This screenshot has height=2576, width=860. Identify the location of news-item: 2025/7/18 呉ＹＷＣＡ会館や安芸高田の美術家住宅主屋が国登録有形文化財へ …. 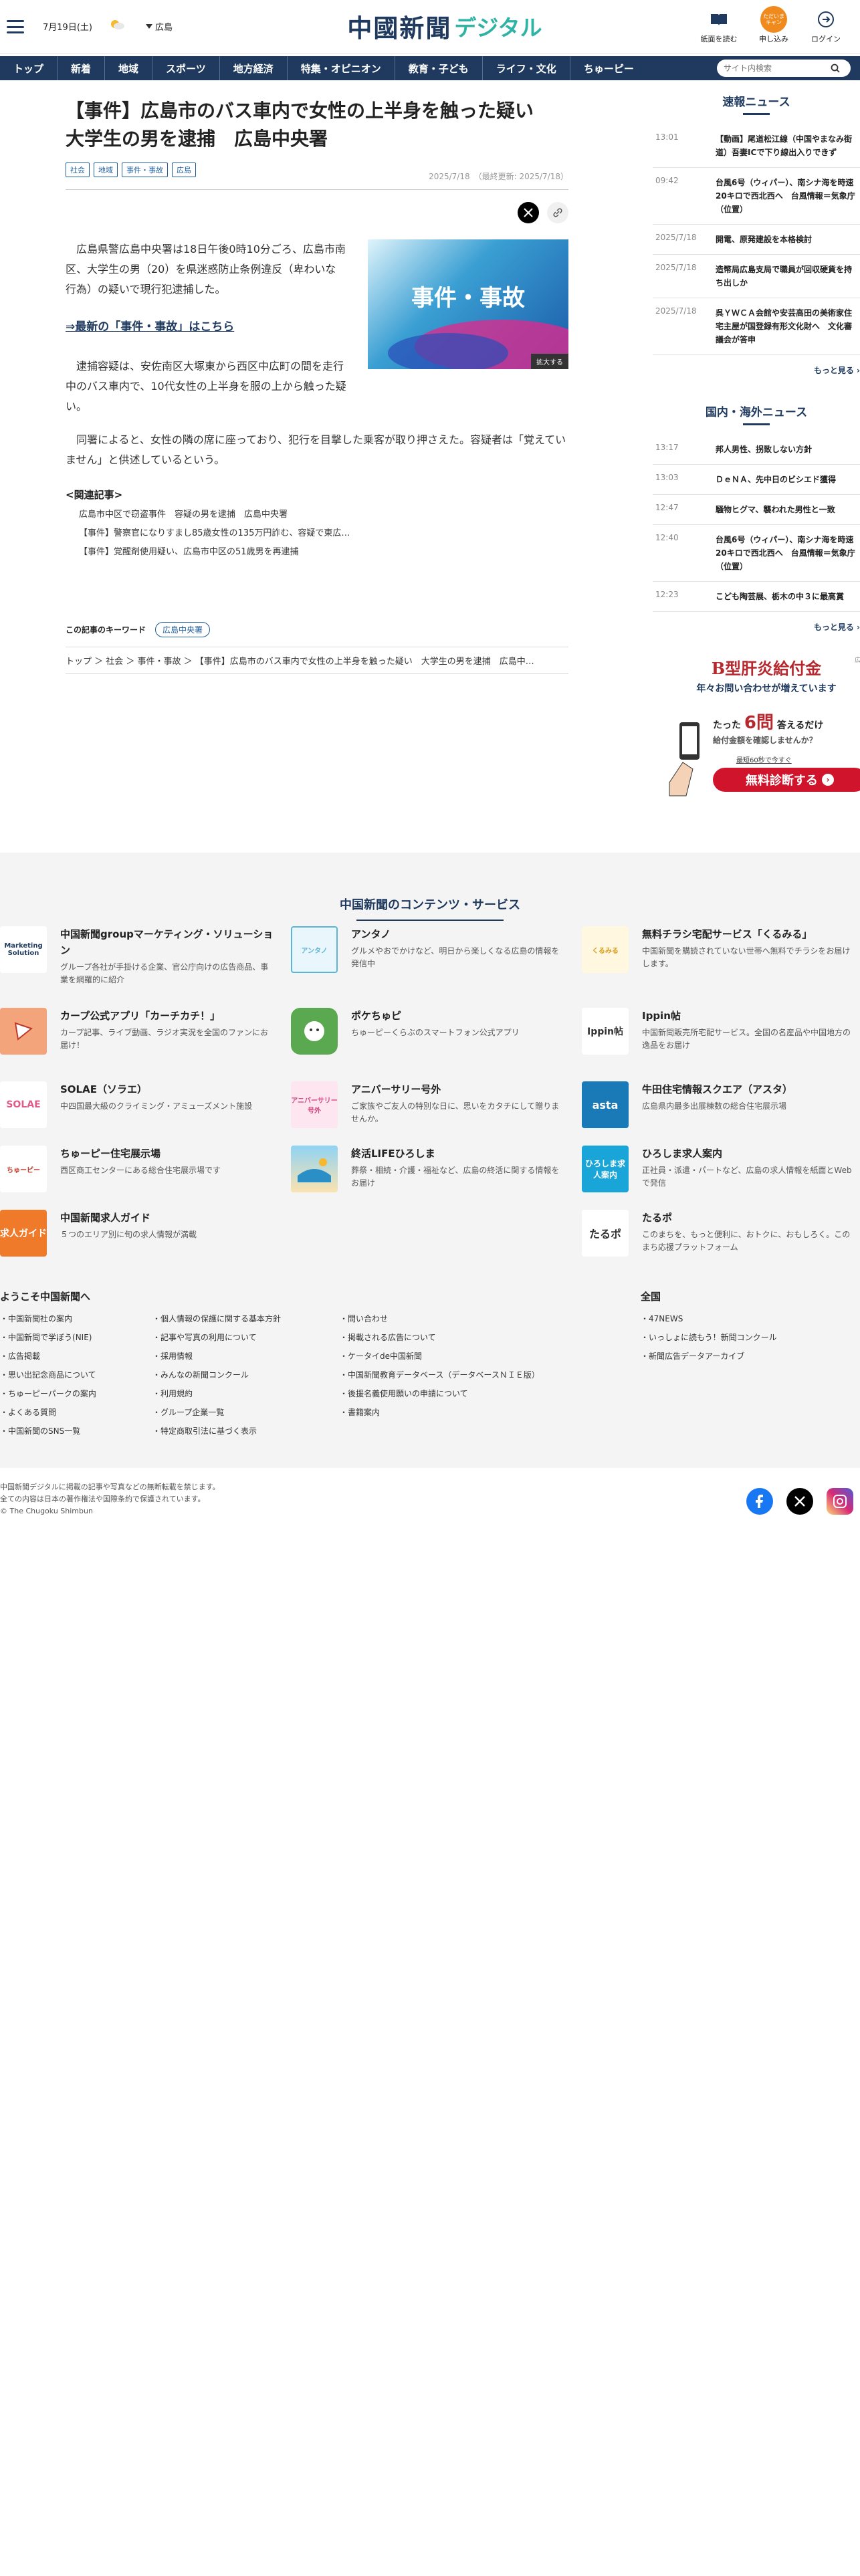
(756, 326).